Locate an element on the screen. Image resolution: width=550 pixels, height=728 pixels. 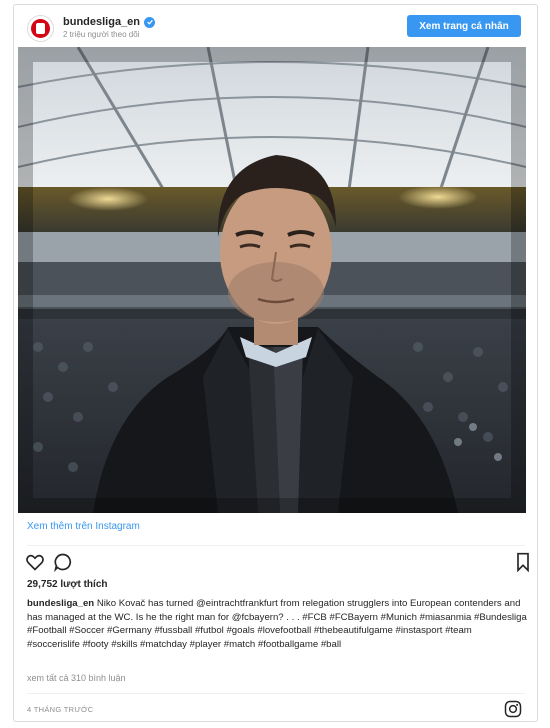
follower-count: 2 triệu người theo dõi is located at coordinates (101, 34).